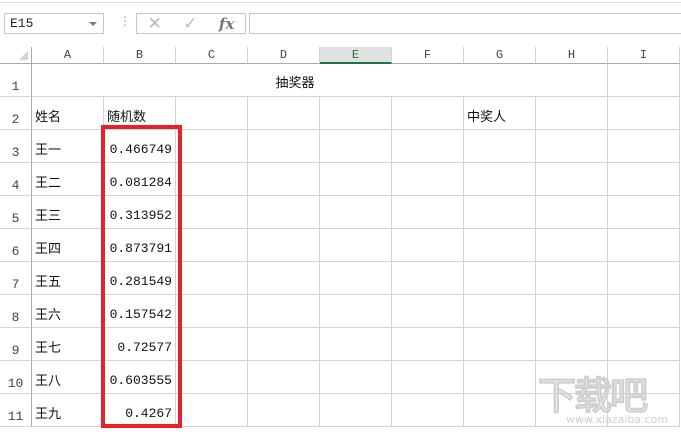 This screenshot has height=432, width=681. Describe the element at coordinates (68, 377) in the screenshot. I see `cell-name: 王八` at that location.